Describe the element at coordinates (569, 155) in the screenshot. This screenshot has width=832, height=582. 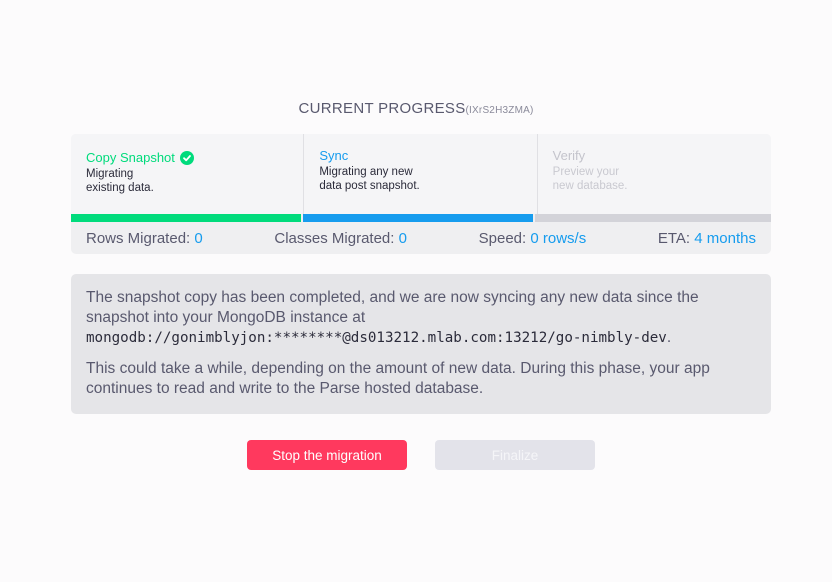
I see `step-title: Verify` at that location.